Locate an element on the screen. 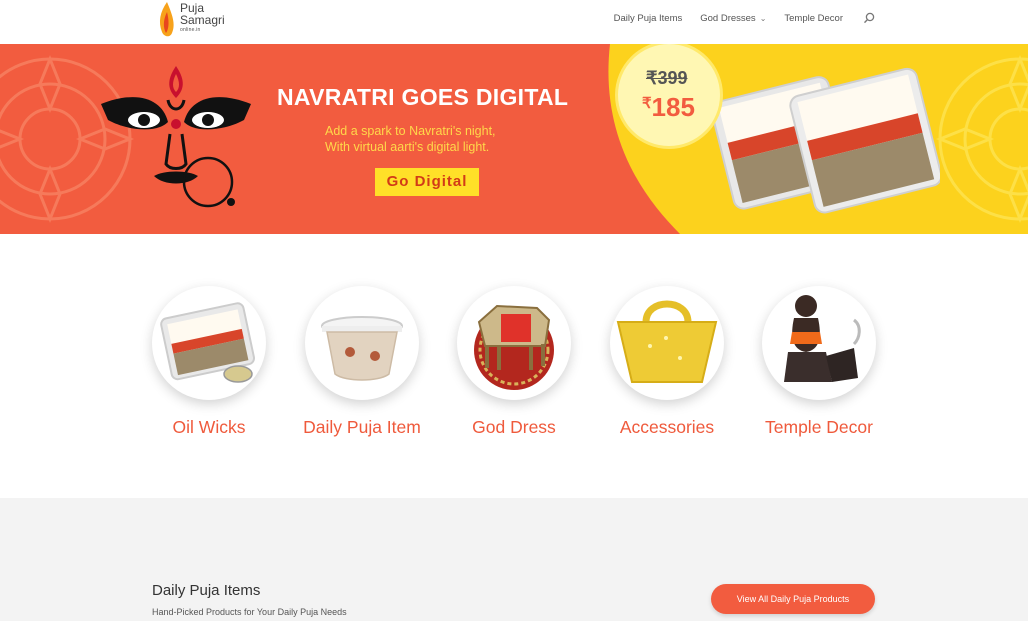 This screenshot has height=621, width=1028. buddha-fountain-icon is located at coordinates (822, 338).